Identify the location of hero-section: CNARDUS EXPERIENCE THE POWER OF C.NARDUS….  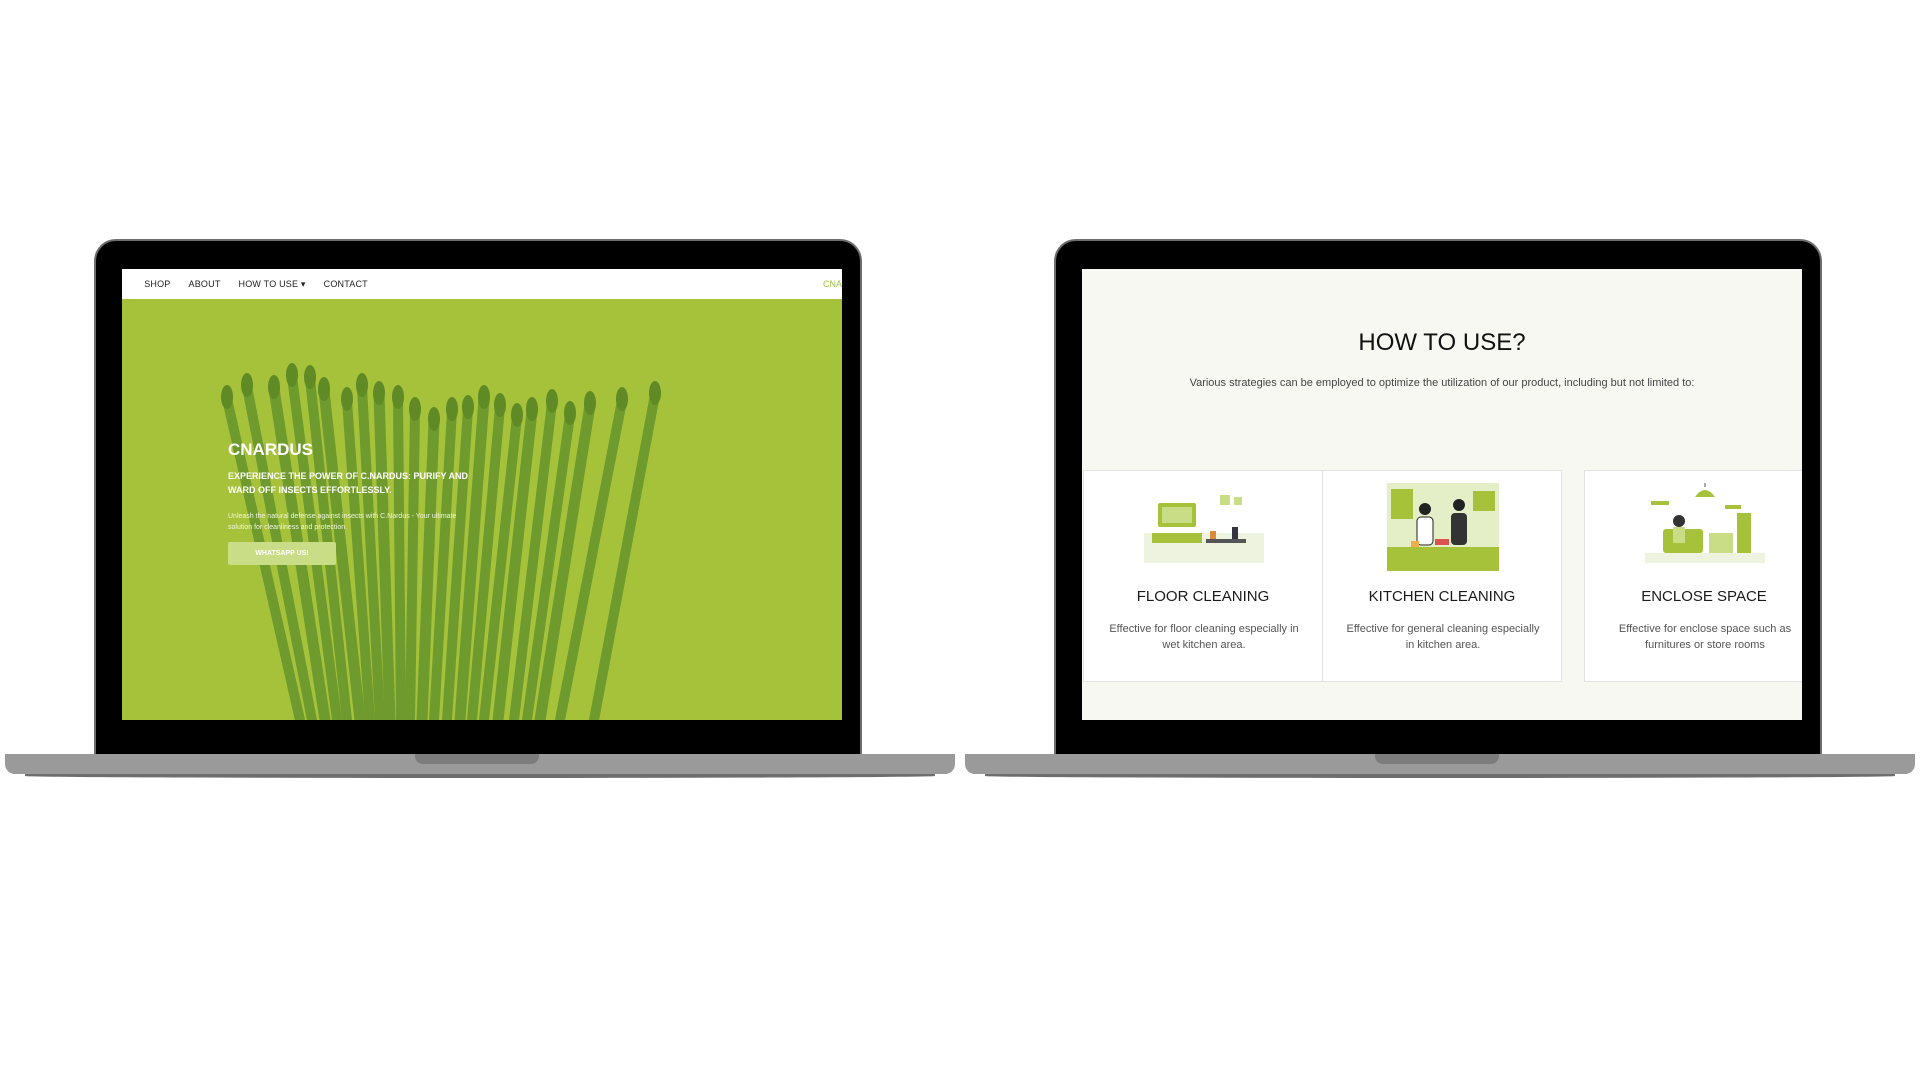
(482, 509).